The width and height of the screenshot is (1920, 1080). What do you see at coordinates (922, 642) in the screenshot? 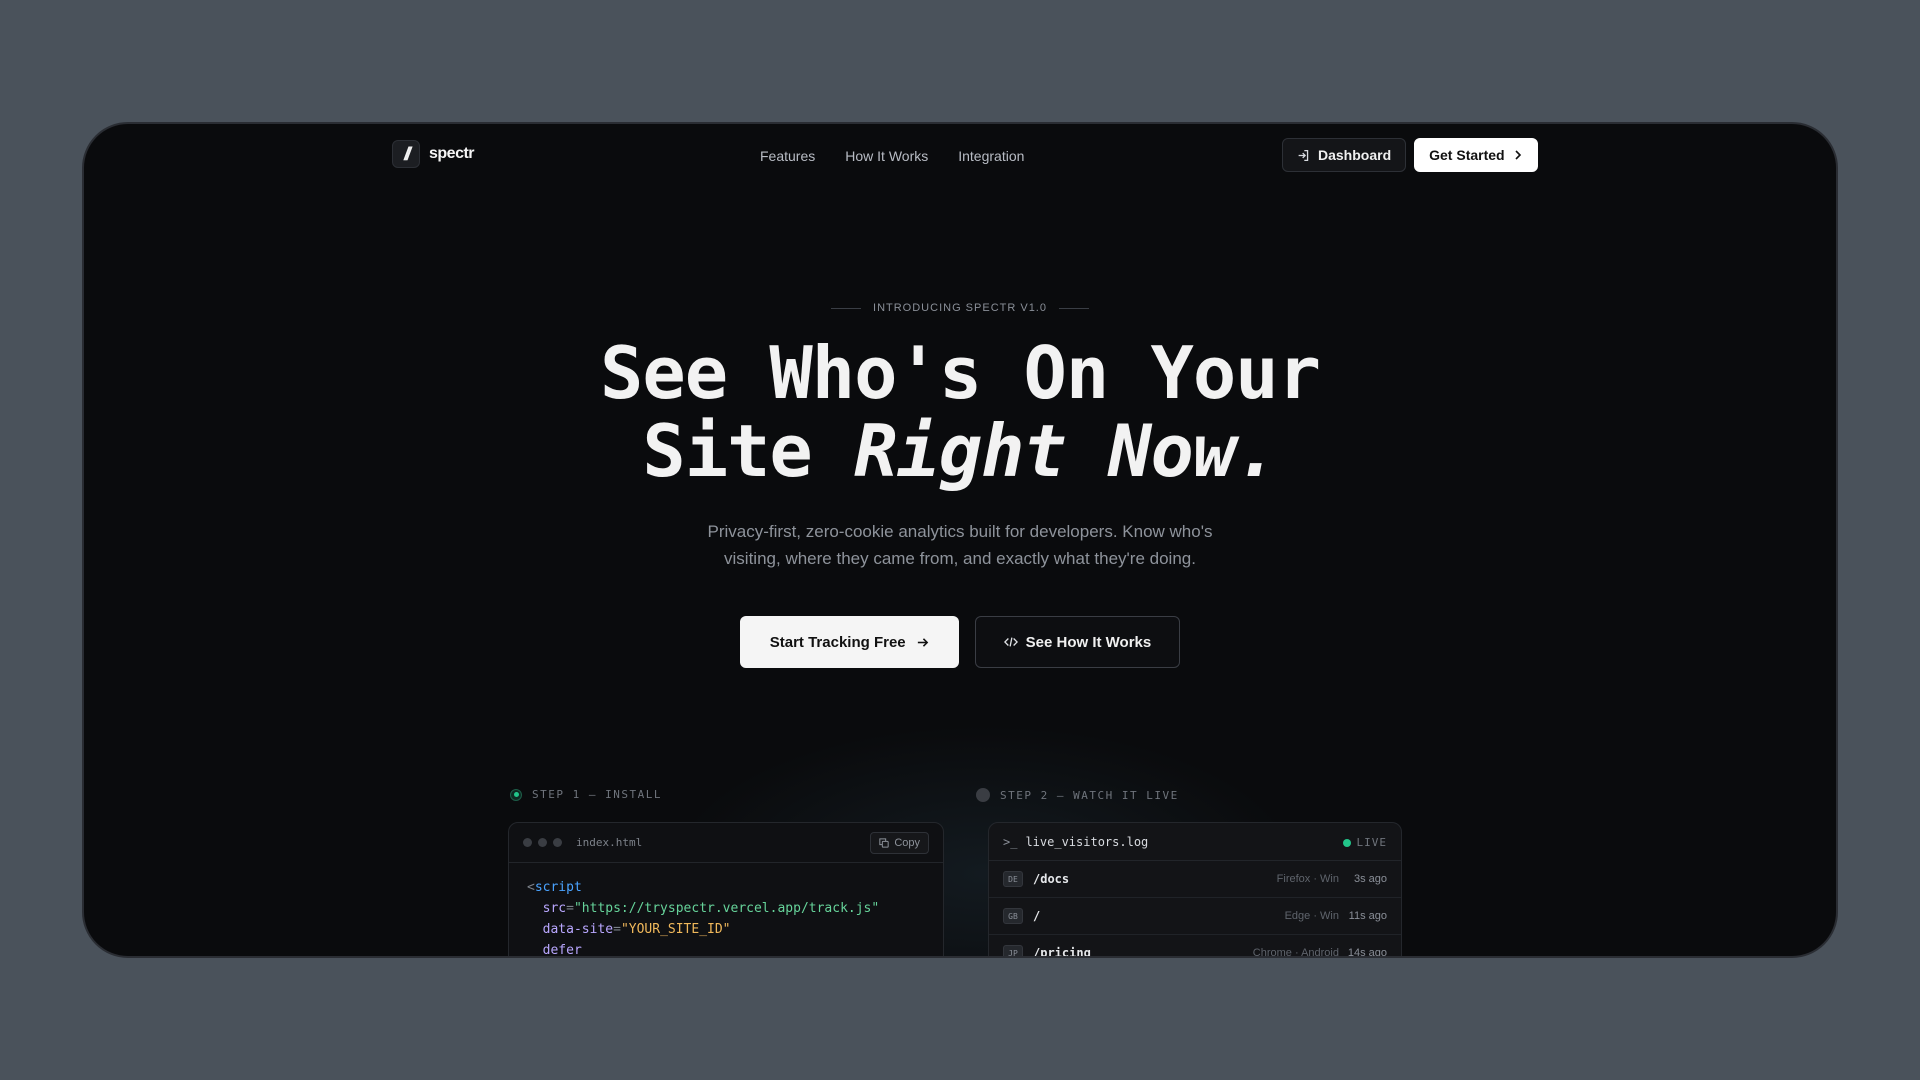
I see `arrow-right-icon` at bounding box center [922, 642].